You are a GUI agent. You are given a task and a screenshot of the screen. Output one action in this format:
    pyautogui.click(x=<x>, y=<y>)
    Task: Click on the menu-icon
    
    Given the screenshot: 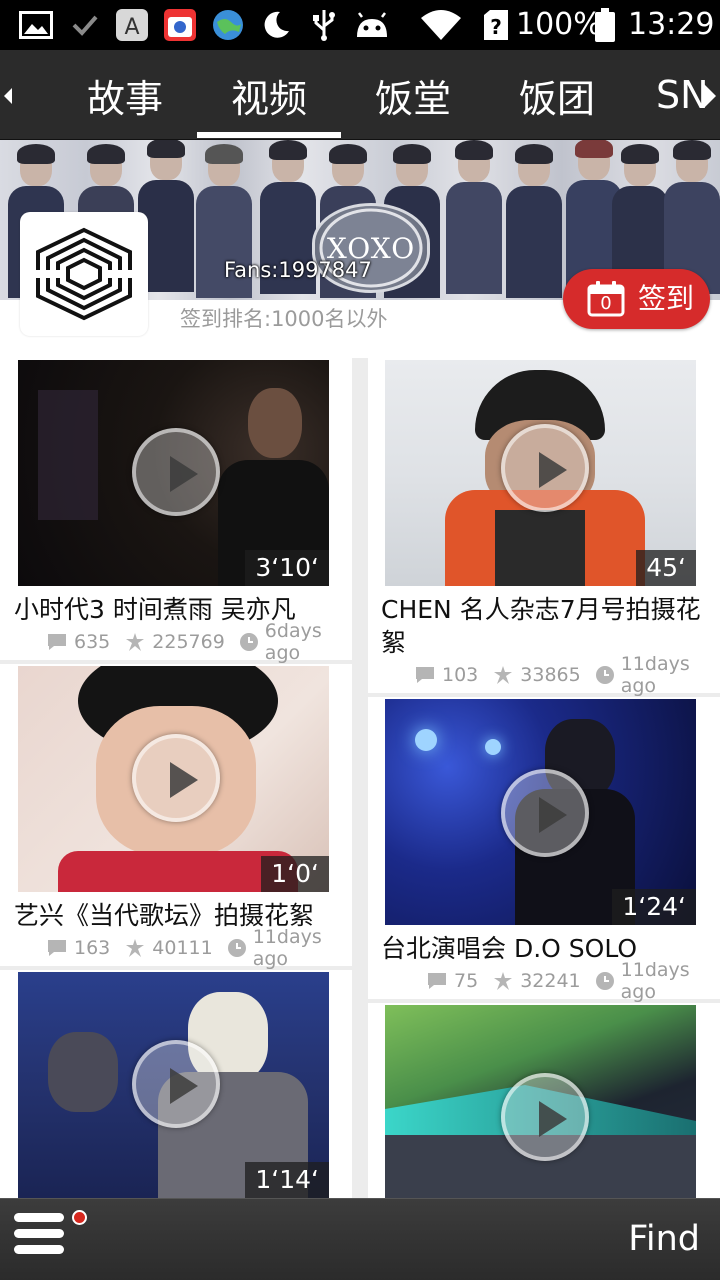 What is the action you would take?
    pyautogui.click(x=40, y=1235)
    